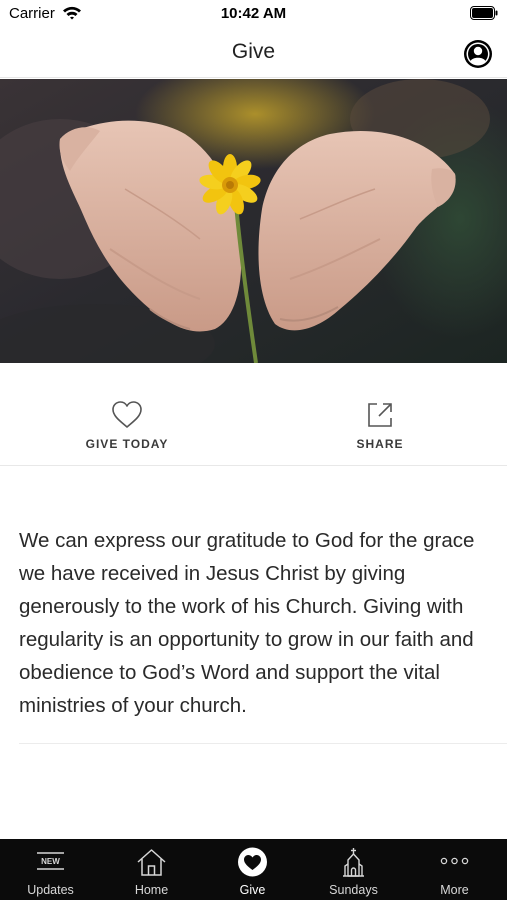 Image resolution: width=507 pixels, height=900 pixels. I want to click on action-bar: GIVE TODAY SHARE, so click(253, 414).